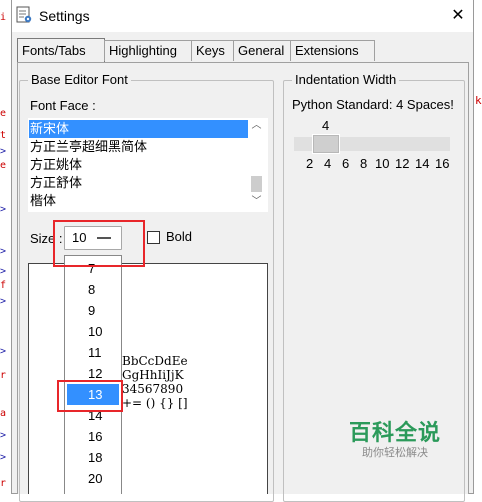 The height and width of the screenshot is (502, 482). Describe the element at coordinates (63, 105) in the screenshot. I see `font-face-label: Font Face :` at that location.